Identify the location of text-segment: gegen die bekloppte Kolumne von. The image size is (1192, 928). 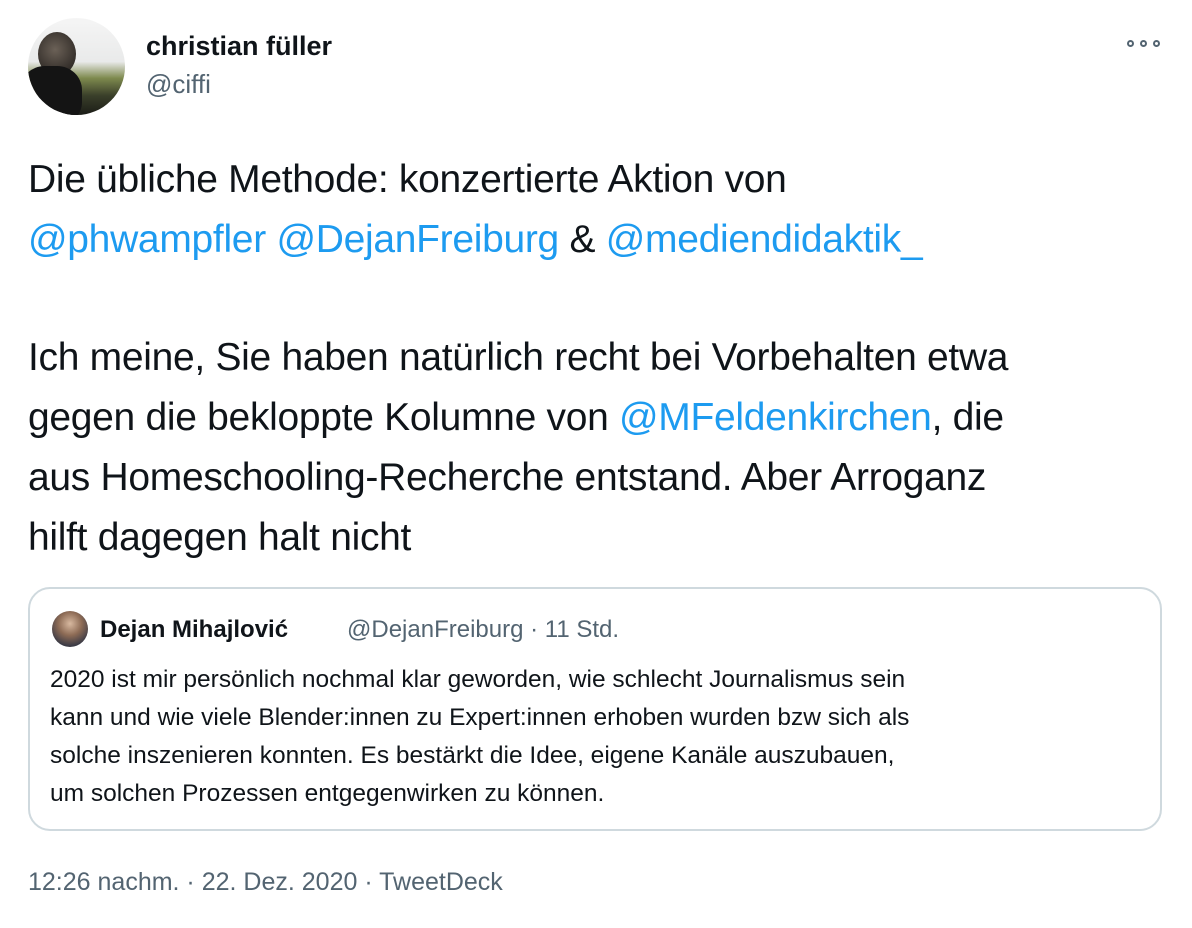
(324, 417).